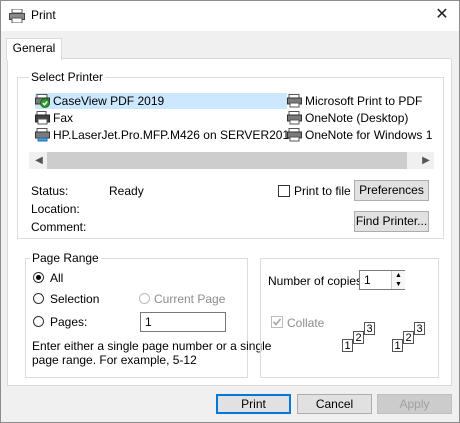 The height and width of the screenshot is (423, 460). I want to click on print-to-file-checkbox, so click(284, 191).